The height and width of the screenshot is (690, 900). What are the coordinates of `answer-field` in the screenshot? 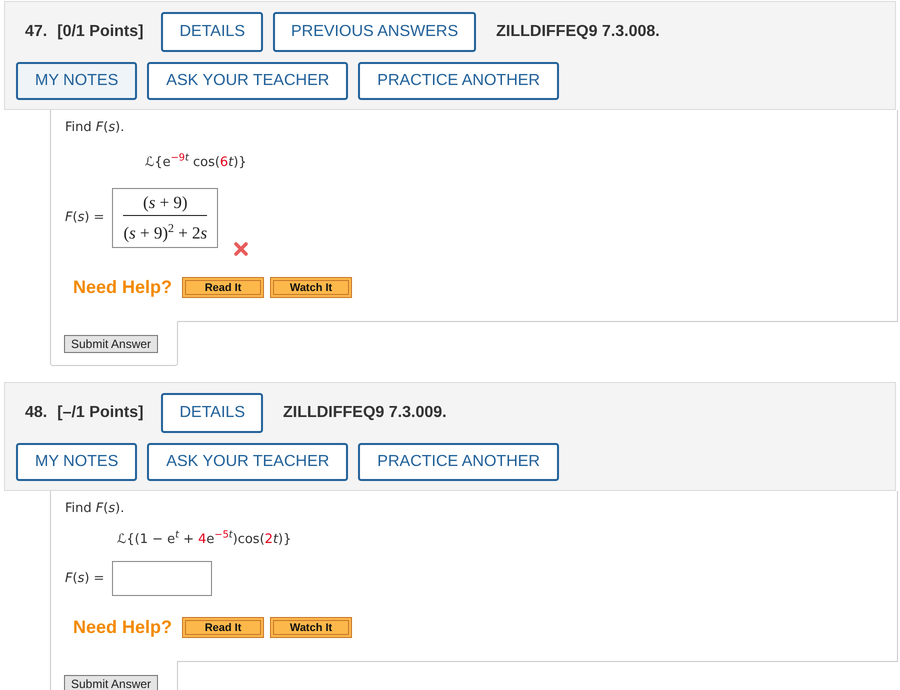 It's located at (162, 578).